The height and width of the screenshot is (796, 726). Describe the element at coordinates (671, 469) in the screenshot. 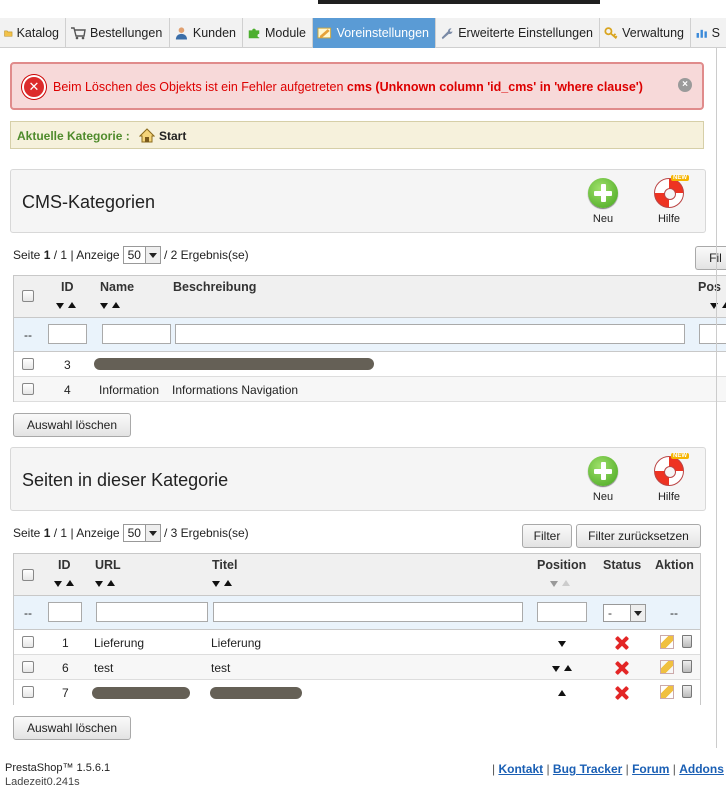

I see `lifebuoy-icon: NEW` at that location.